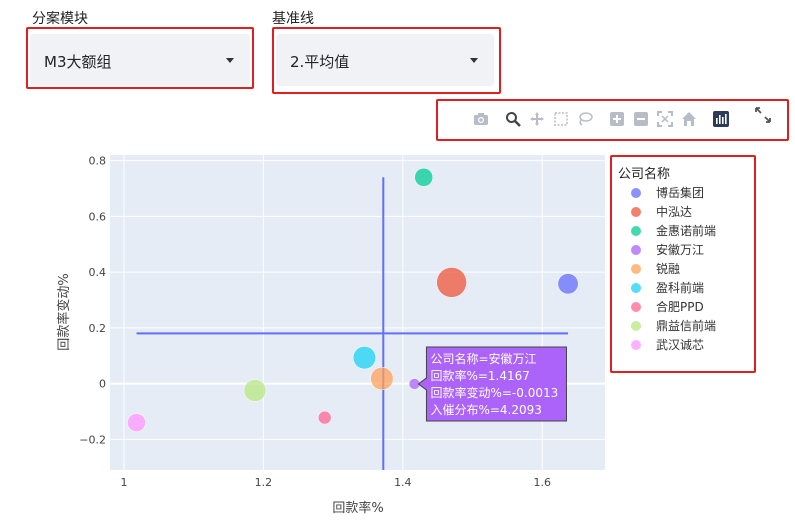 Image resolution: width=795 pixels, height=530 pixels. Describe the element at coordinates (483, 358) in the screenshot. I see `tooltip-line: 公司名称=安徽万江` at that location.